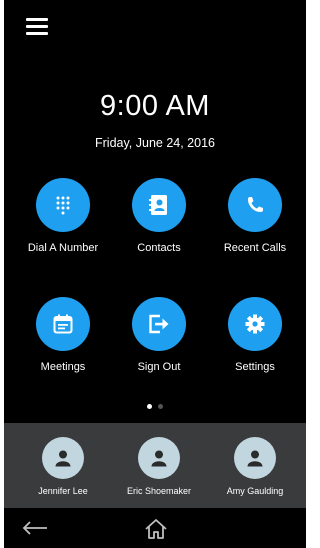 This screenshot has height=548, width=320. Describe the element at coordinates (156, 531) in the screenshot. I see `home-icon` at that location.